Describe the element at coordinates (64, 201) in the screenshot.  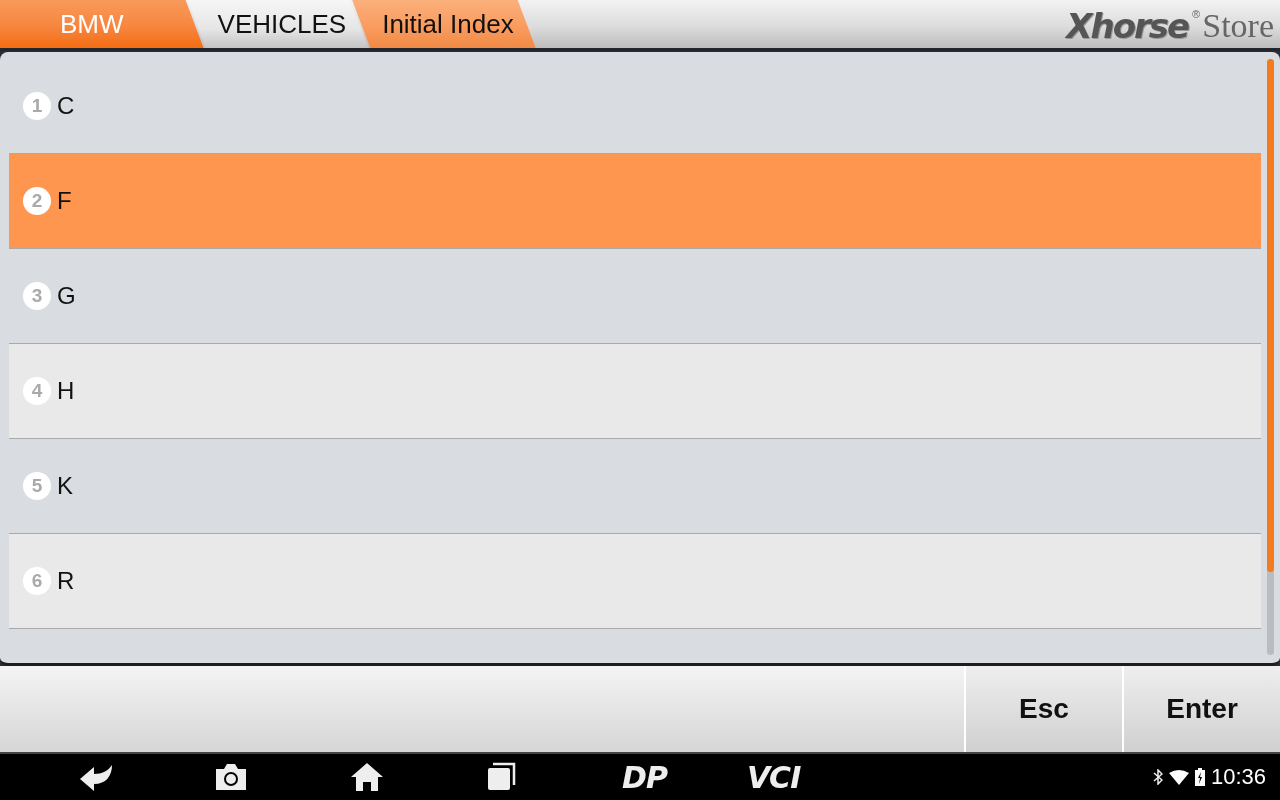
I see `item-label: F` at that location.